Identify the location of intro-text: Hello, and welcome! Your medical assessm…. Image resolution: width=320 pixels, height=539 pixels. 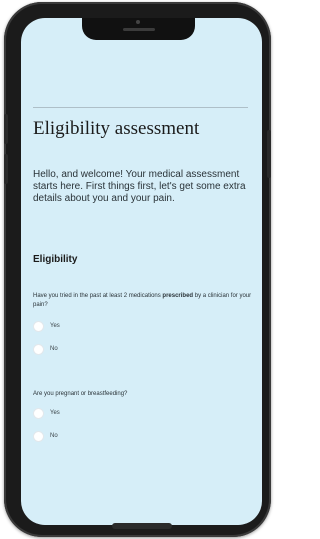
(139, 186).